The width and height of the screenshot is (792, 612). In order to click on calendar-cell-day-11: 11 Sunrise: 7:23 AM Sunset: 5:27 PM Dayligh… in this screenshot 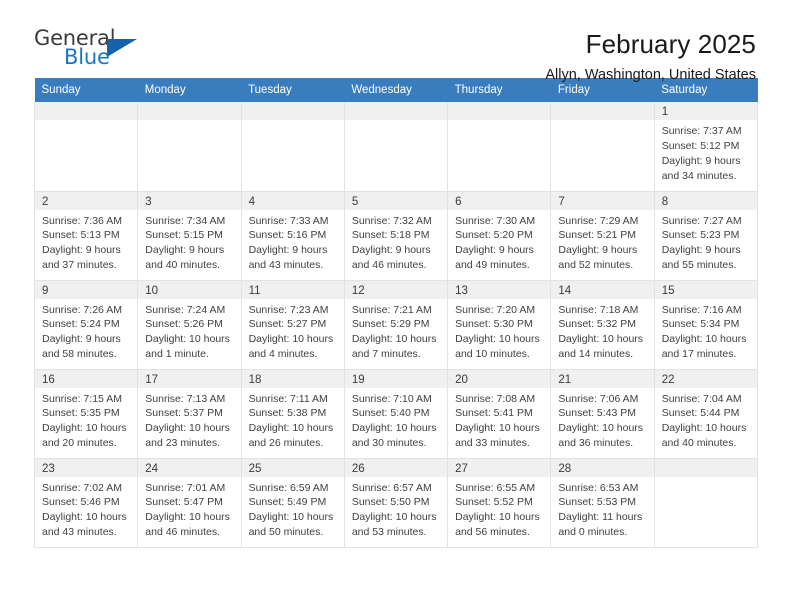, I will do `click(292, 325)`.